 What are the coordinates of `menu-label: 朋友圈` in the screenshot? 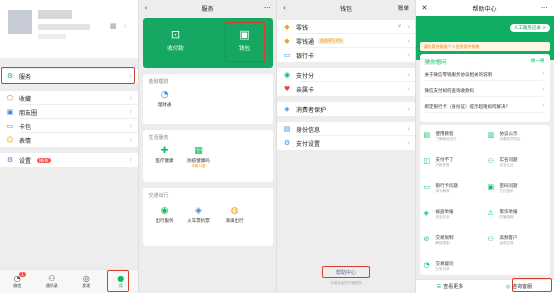 It's located at (28, 113).